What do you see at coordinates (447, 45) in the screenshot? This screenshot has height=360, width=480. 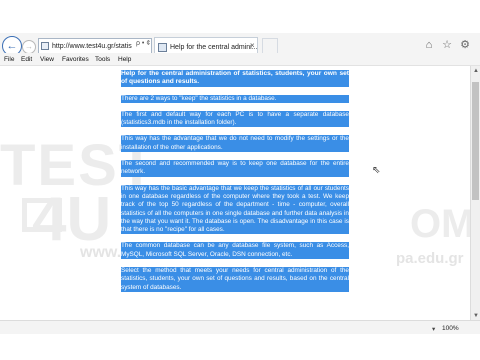 I see `favorites-star-icon: ☆` at bounding box center [447, 45].